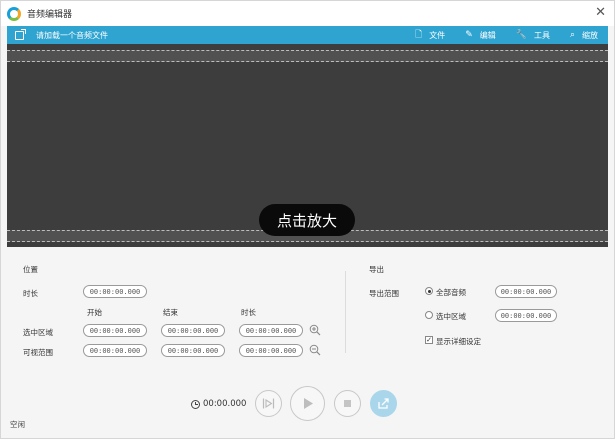 Image resolution: width=615 pixels, height=439 pixels. I want to click on wrench-icon: 🔧, so click(521, 34).